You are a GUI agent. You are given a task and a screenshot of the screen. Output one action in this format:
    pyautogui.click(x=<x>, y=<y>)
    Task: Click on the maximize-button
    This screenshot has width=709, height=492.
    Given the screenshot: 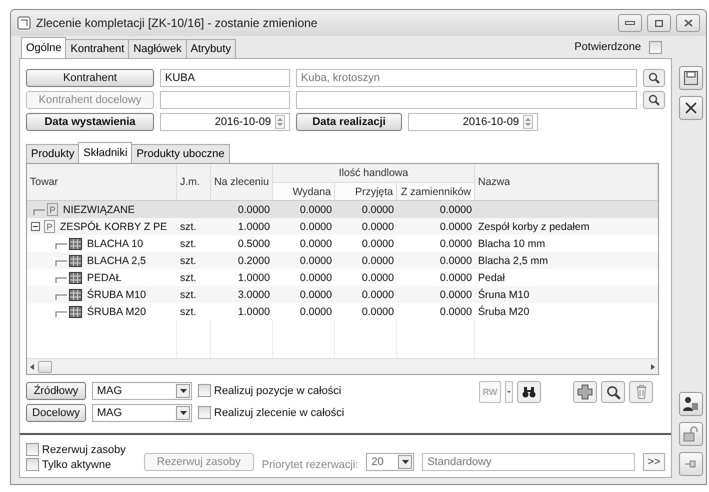 What is the action you would take?
    pyautogui.click(x=659, y=23)
    